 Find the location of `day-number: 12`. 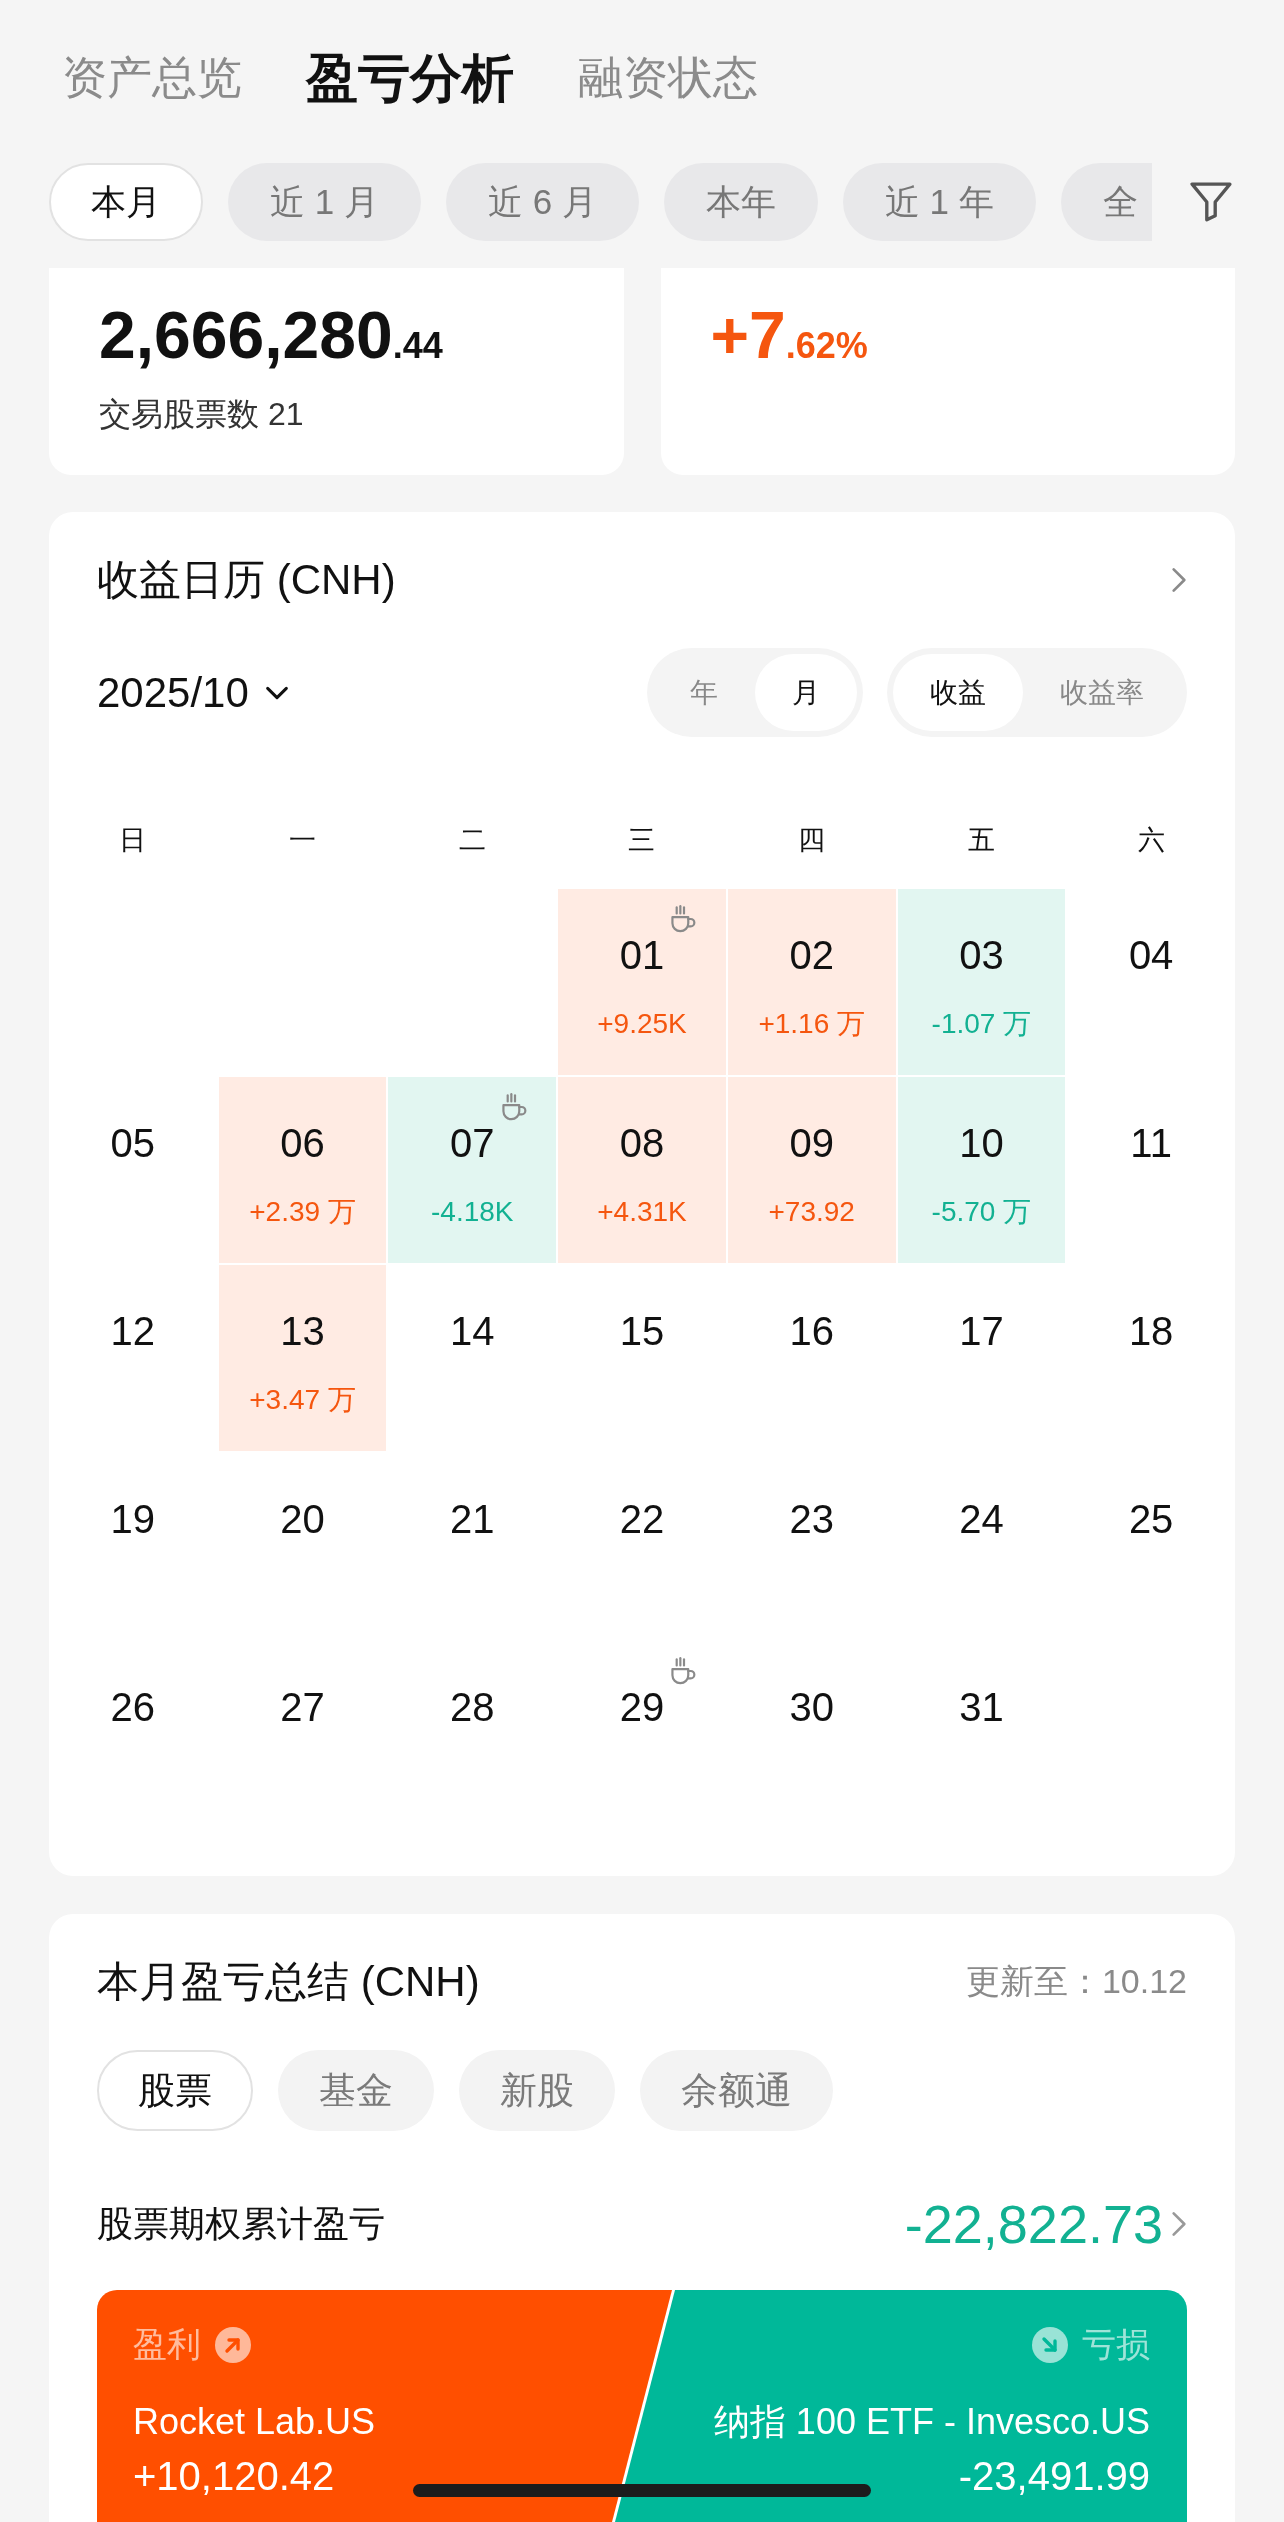

day-number: 12 is located at coordinates (133, 1331).